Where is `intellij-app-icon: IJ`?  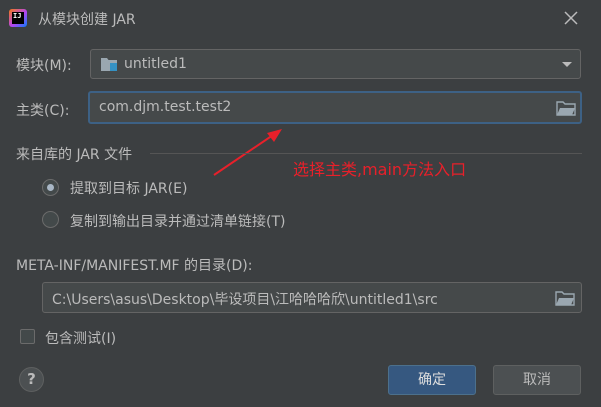
intellij-app-icon: IJ is located at coordinates (18, 18).